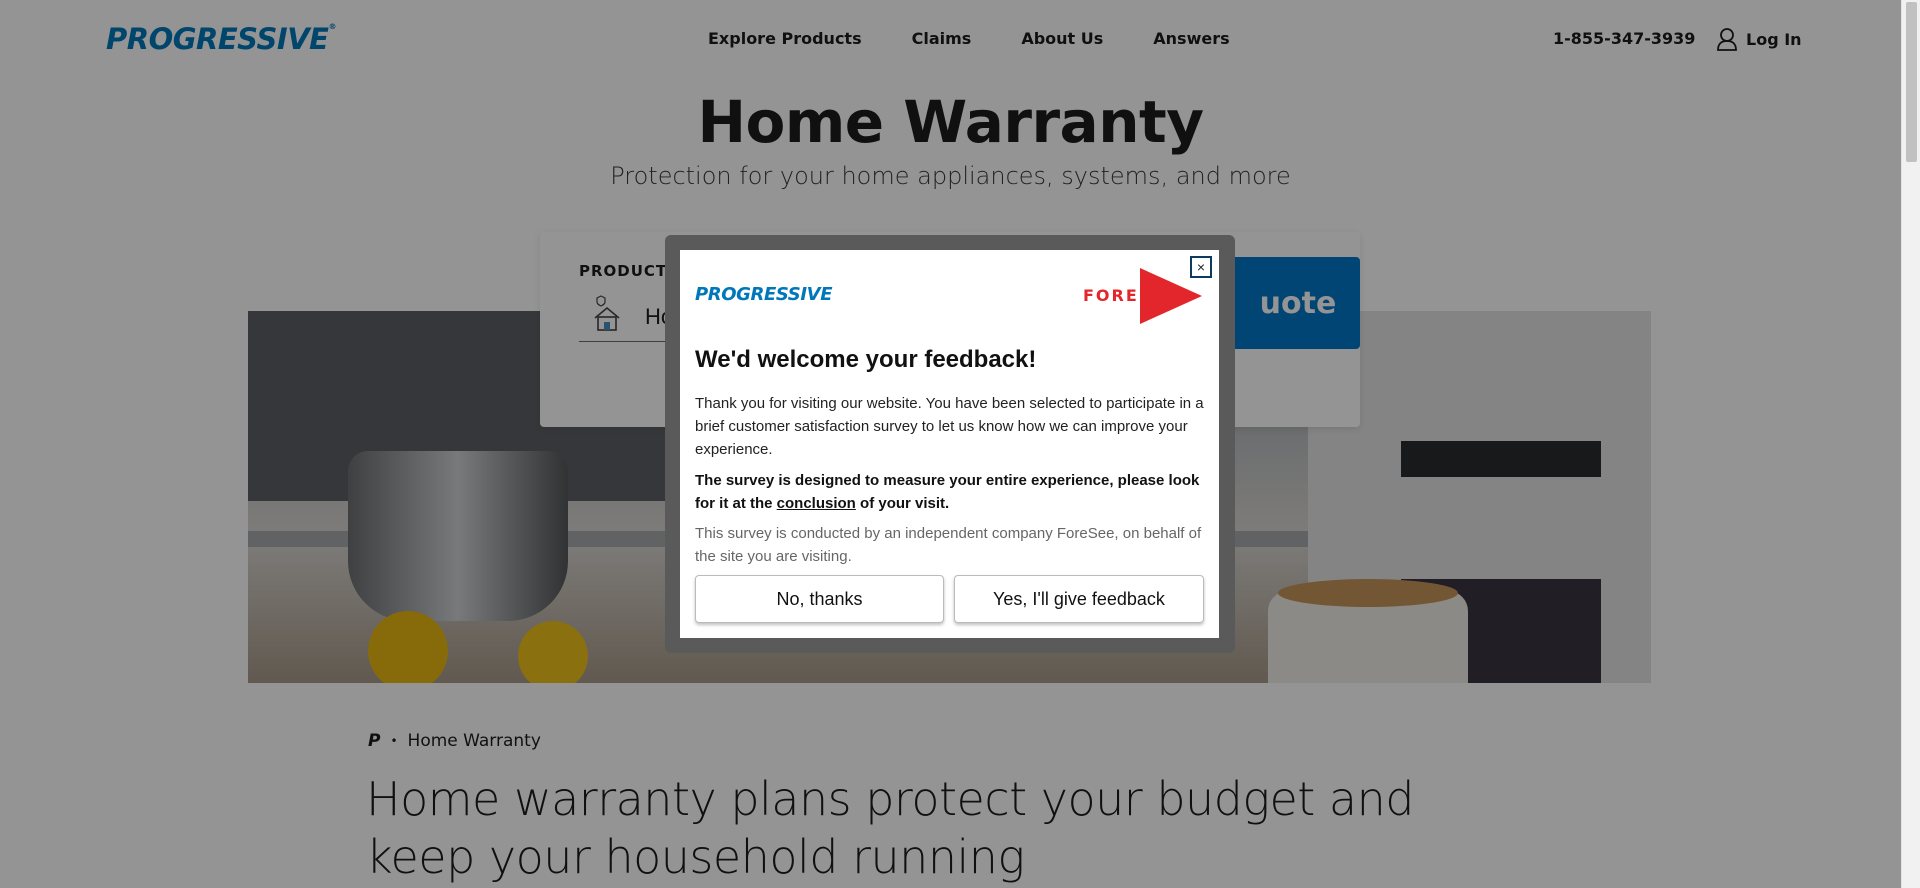 The height and width of the screenshot is (888, 1920). What do you see at coordinates (1911, 82) in the screenshot?
I see `scrollbar-thumb` at bounding box center [1911, 82].